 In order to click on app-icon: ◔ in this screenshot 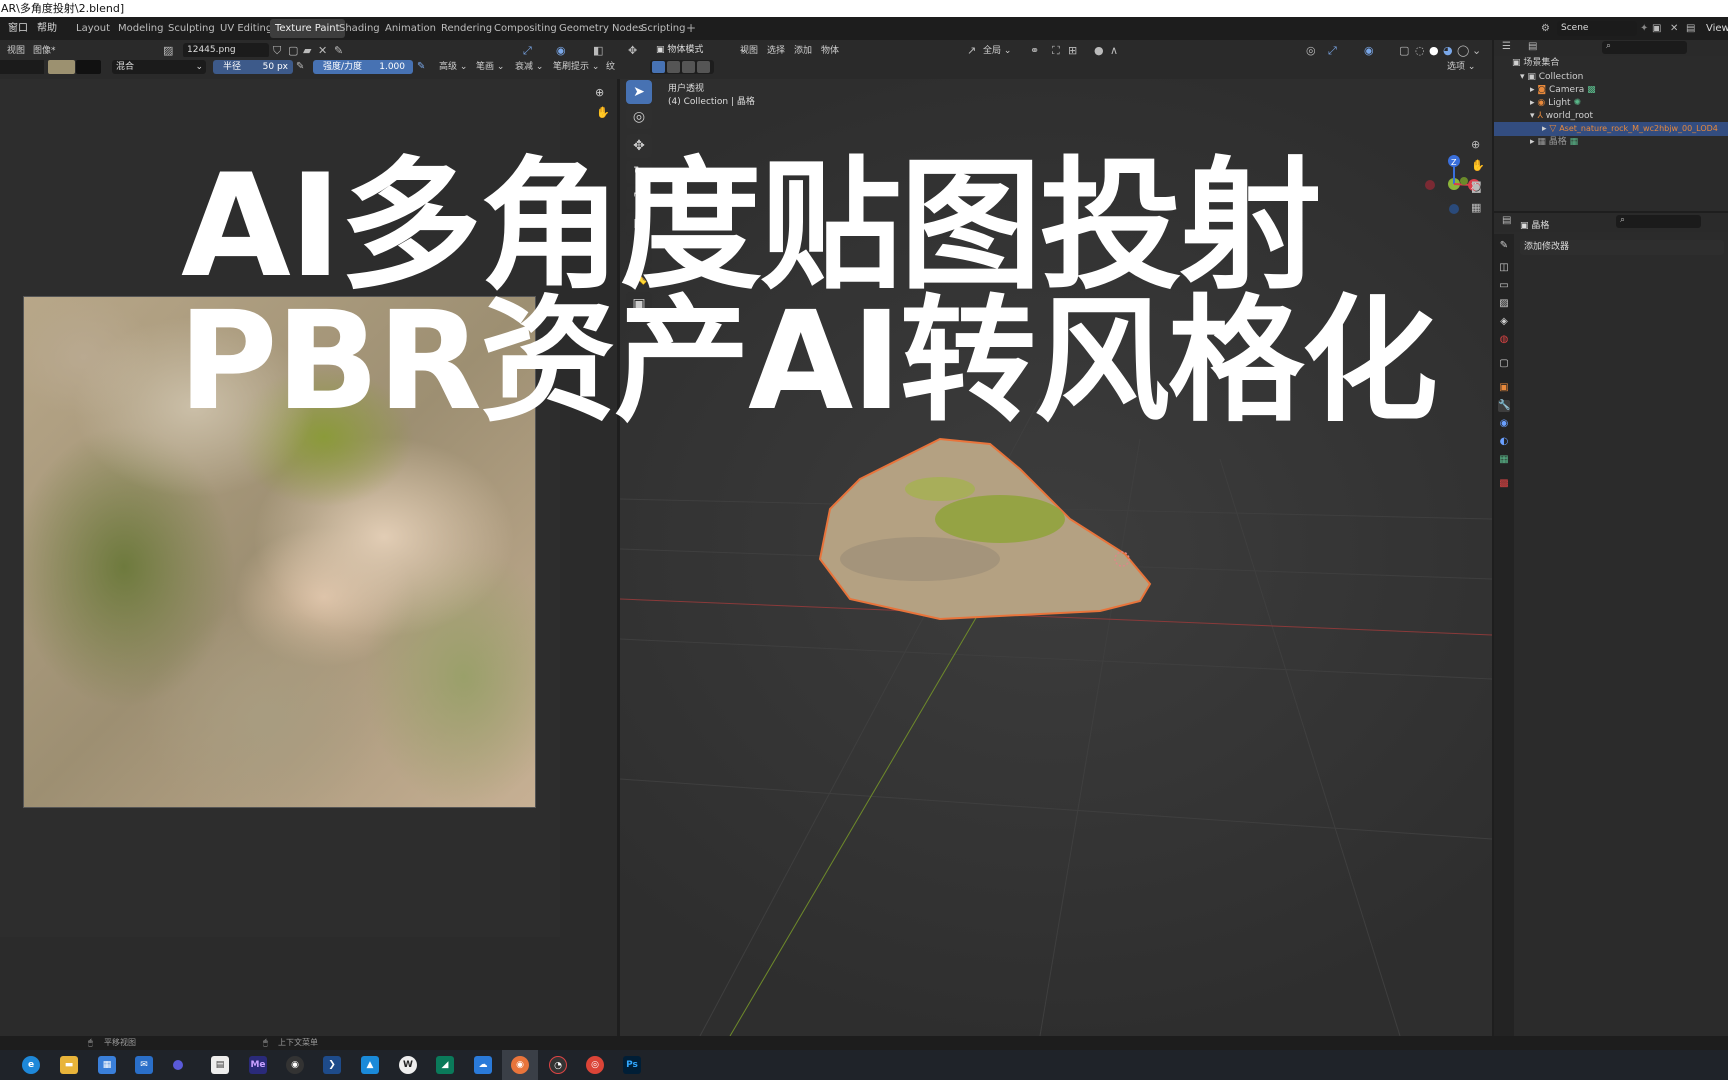, I will do `click(558, 1065)`.